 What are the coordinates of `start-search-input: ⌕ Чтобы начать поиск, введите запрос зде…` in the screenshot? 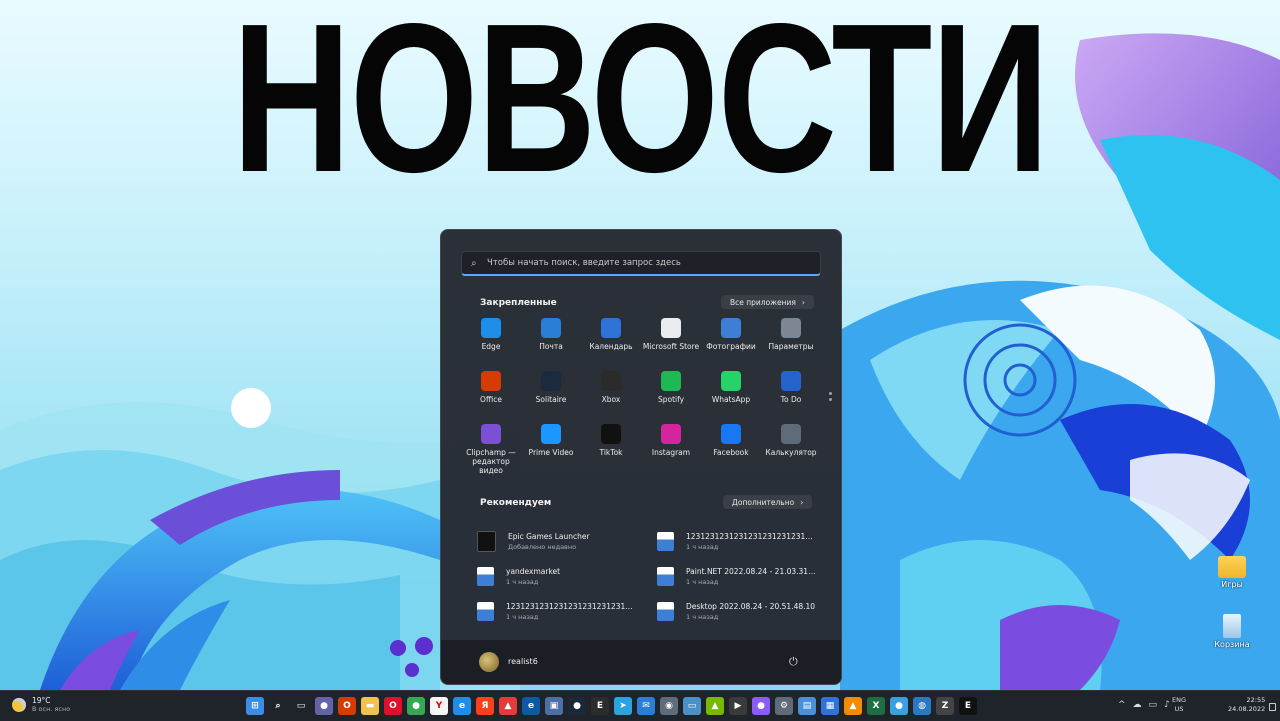 It's located at (641, 263).